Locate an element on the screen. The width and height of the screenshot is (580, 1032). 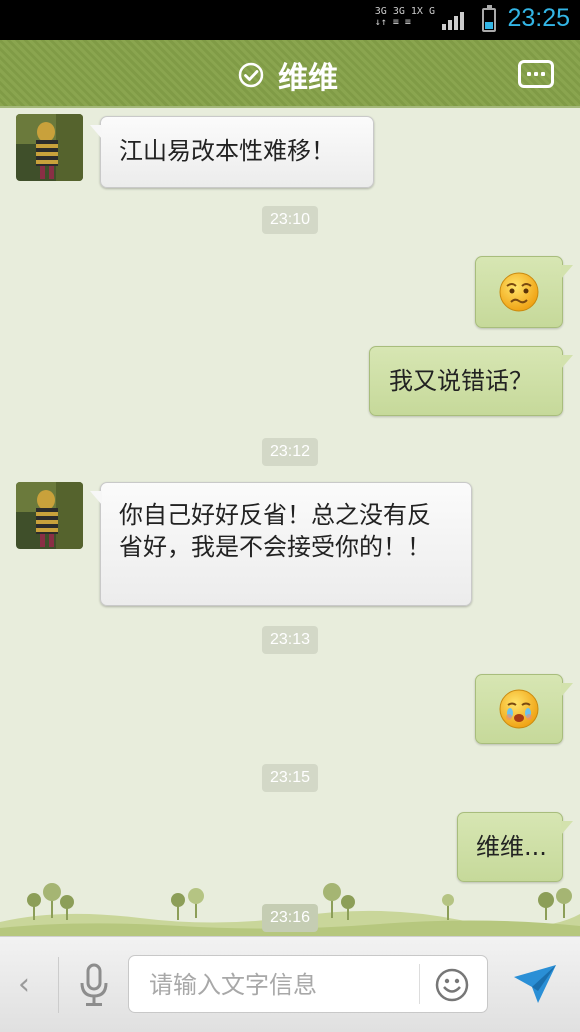
message-timestamp: 23:13 is located at coordinates (290, 640).